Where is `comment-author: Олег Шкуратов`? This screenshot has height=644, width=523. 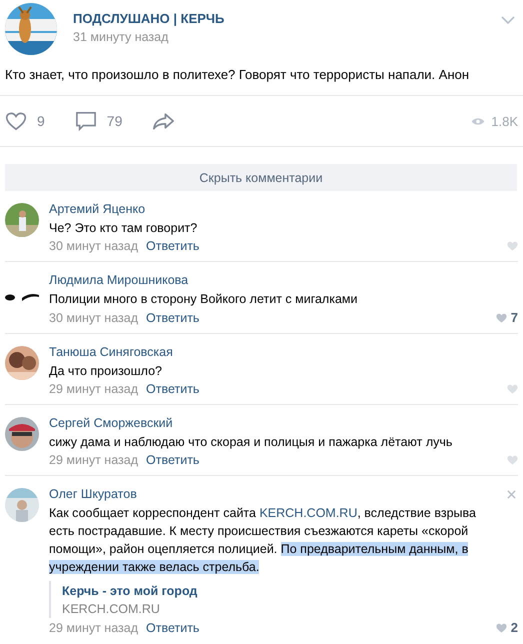 comment-author: Олег Шкуратов is located at coordinates (93, 494).